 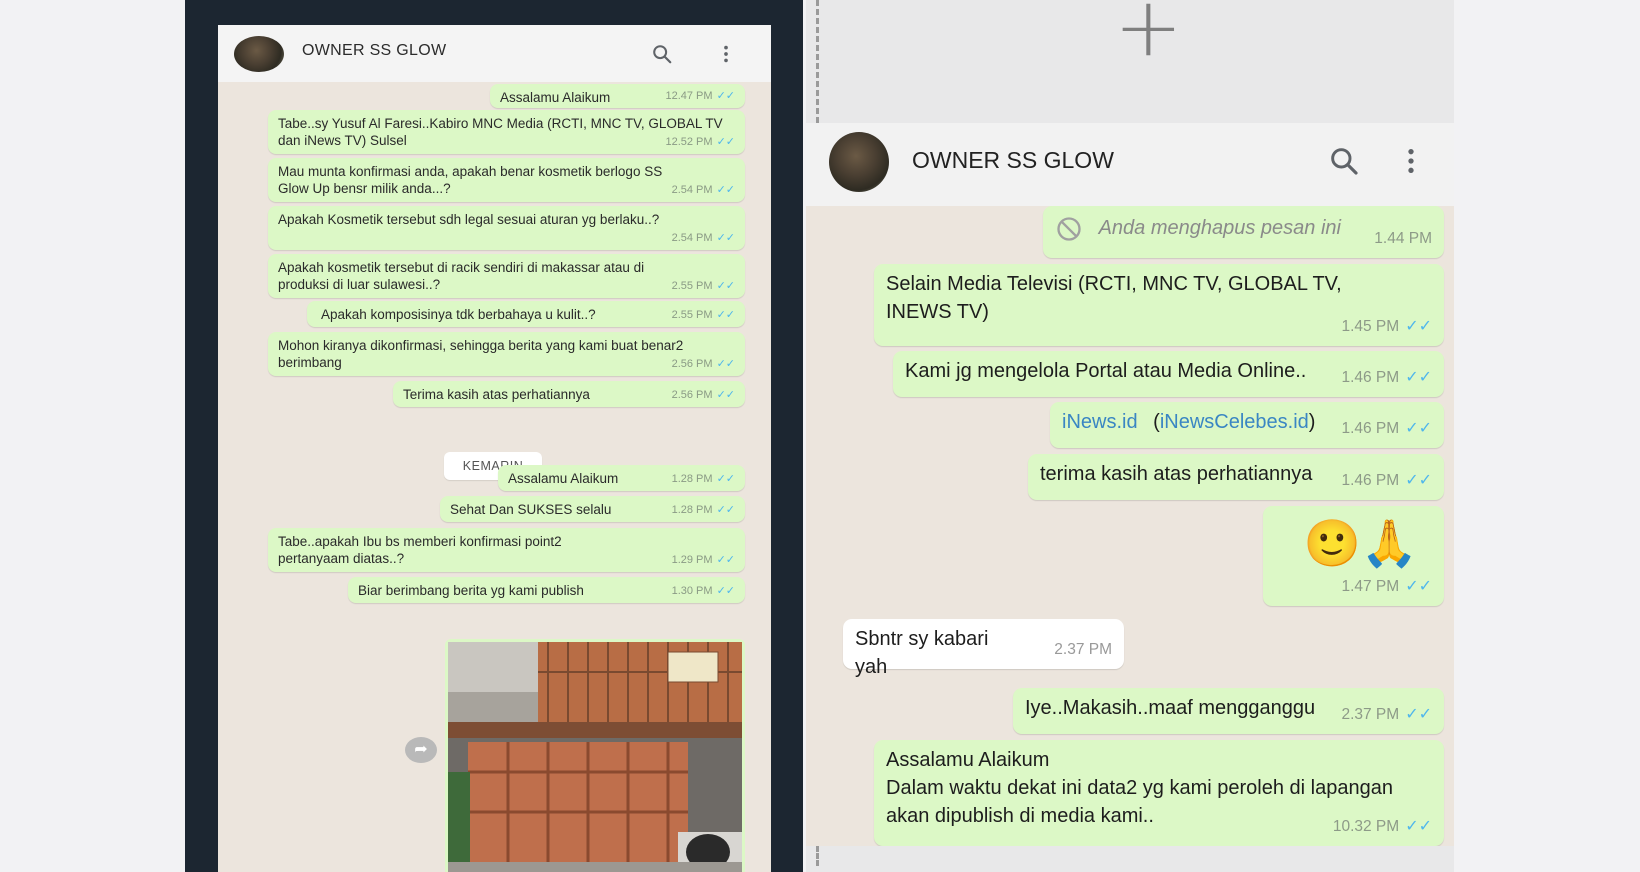 What do you see at coordinates (1353, 556) in the screenshot?
I see `message-bubble: 🙂🙏 1.47 PM ✓✓` at bounding box center [1353, 556].